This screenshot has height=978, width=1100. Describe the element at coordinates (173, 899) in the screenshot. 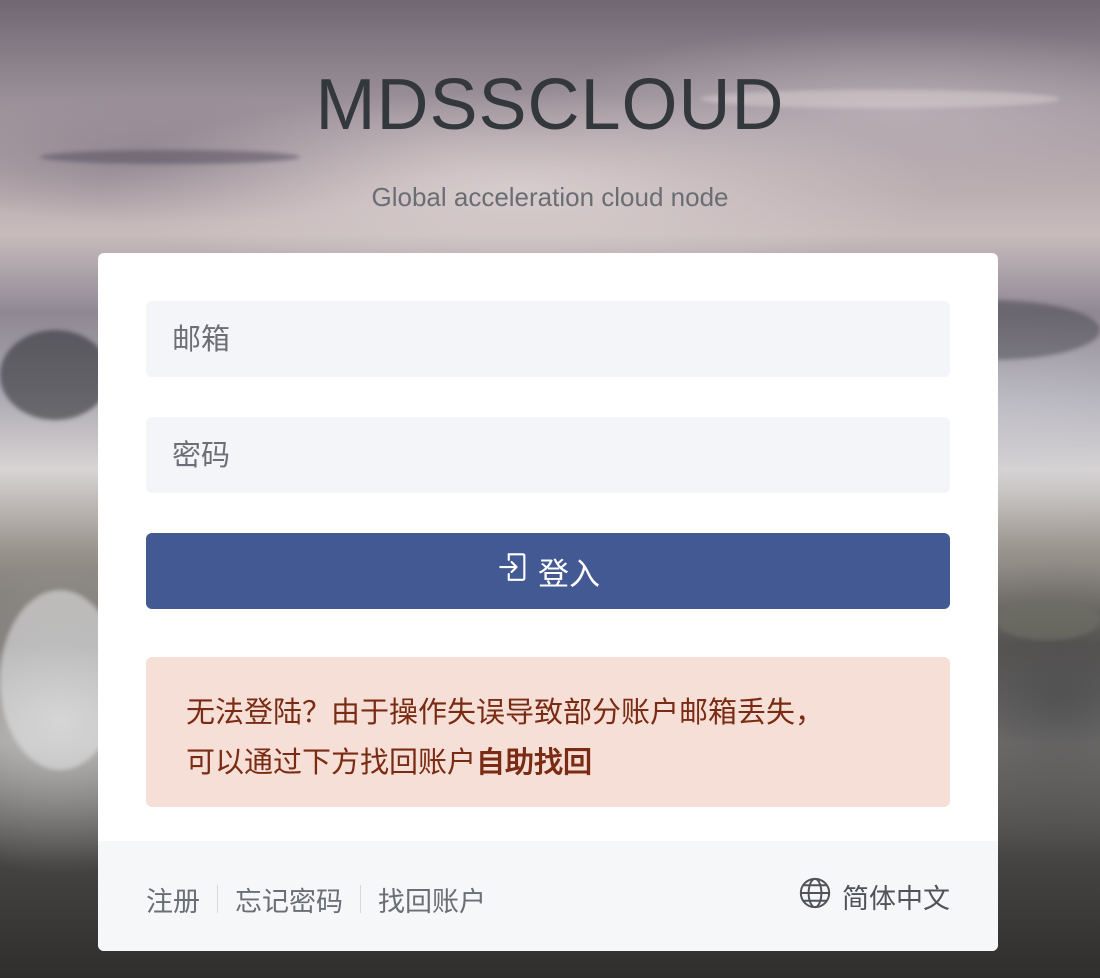

I see `register-link: 注册` at that location.